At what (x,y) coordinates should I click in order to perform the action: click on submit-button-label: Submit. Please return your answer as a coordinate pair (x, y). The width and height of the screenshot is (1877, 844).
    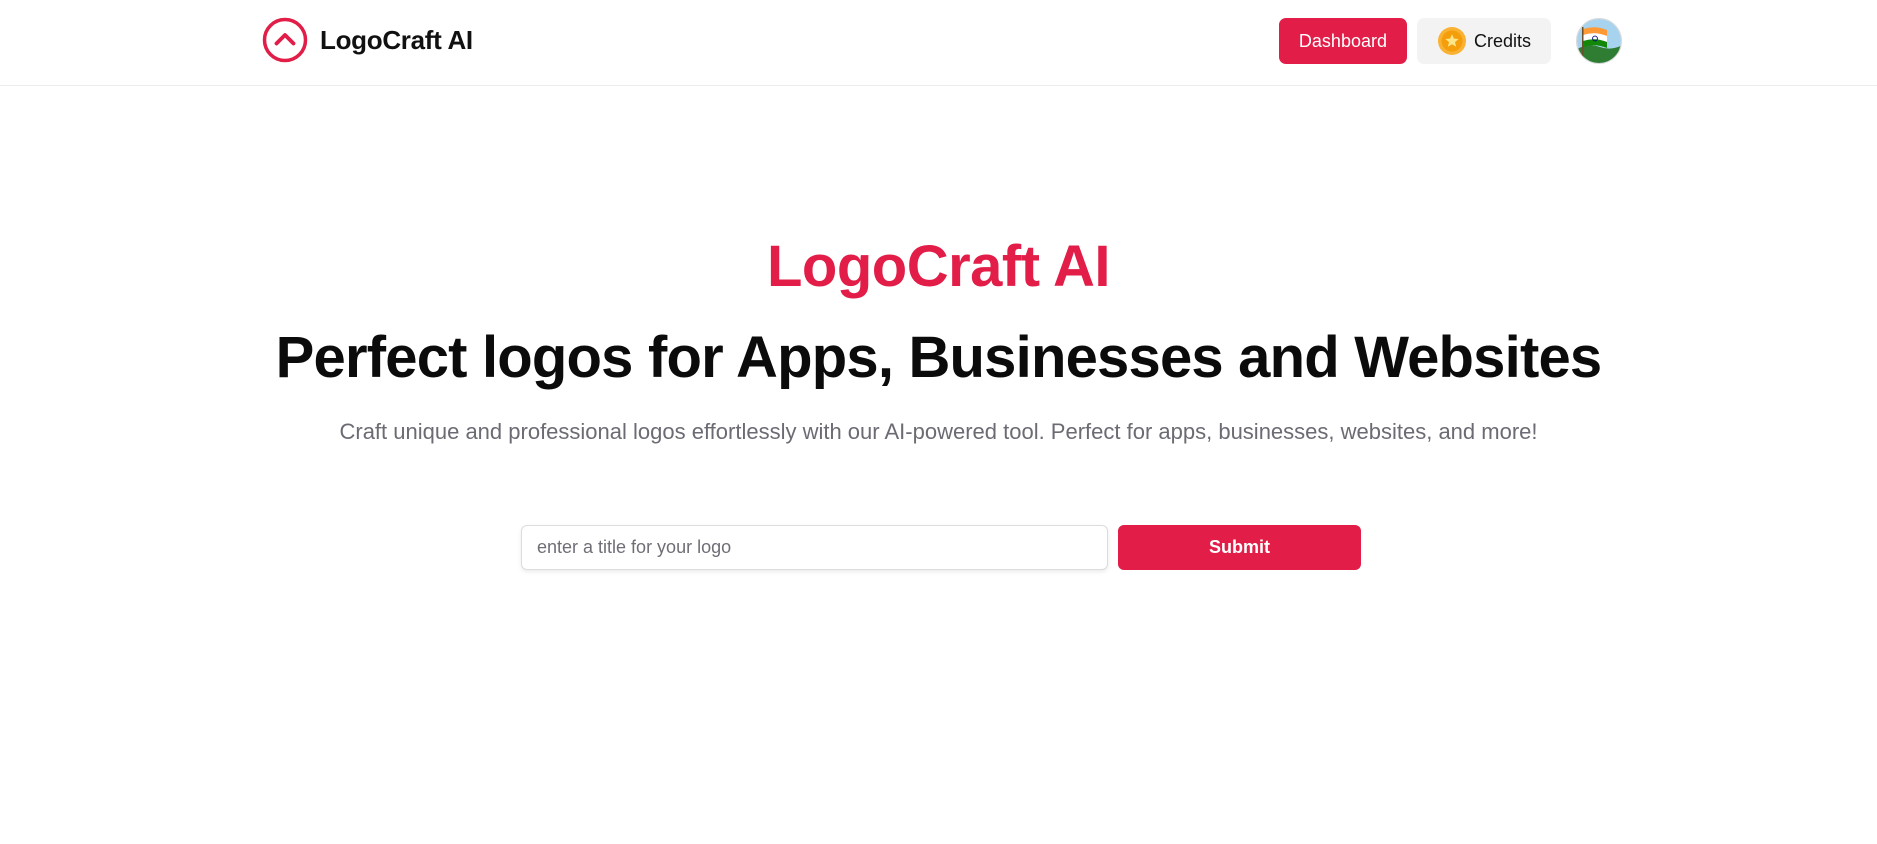
    Looking at the image, I should click on (1239, 547).